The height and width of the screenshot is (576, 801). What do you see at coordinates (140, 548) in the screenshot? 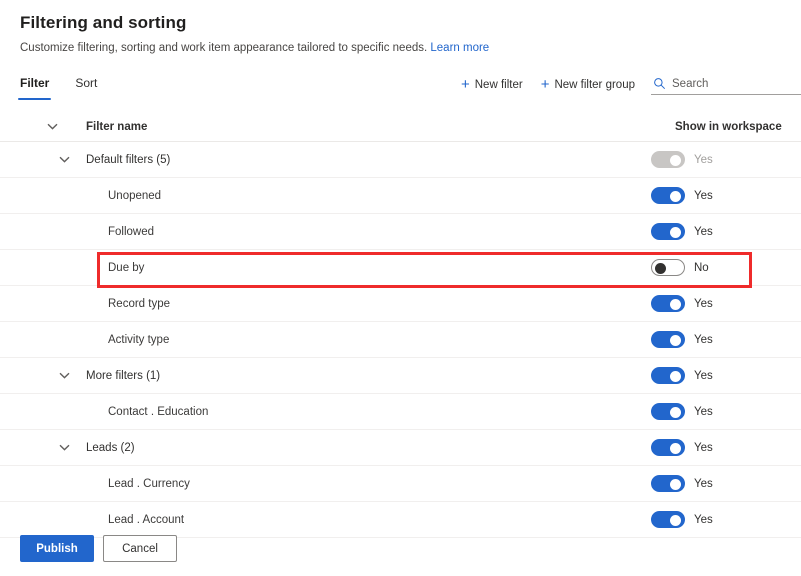
I see `cancel-button: Cancel` at bounding box center [140, 548].